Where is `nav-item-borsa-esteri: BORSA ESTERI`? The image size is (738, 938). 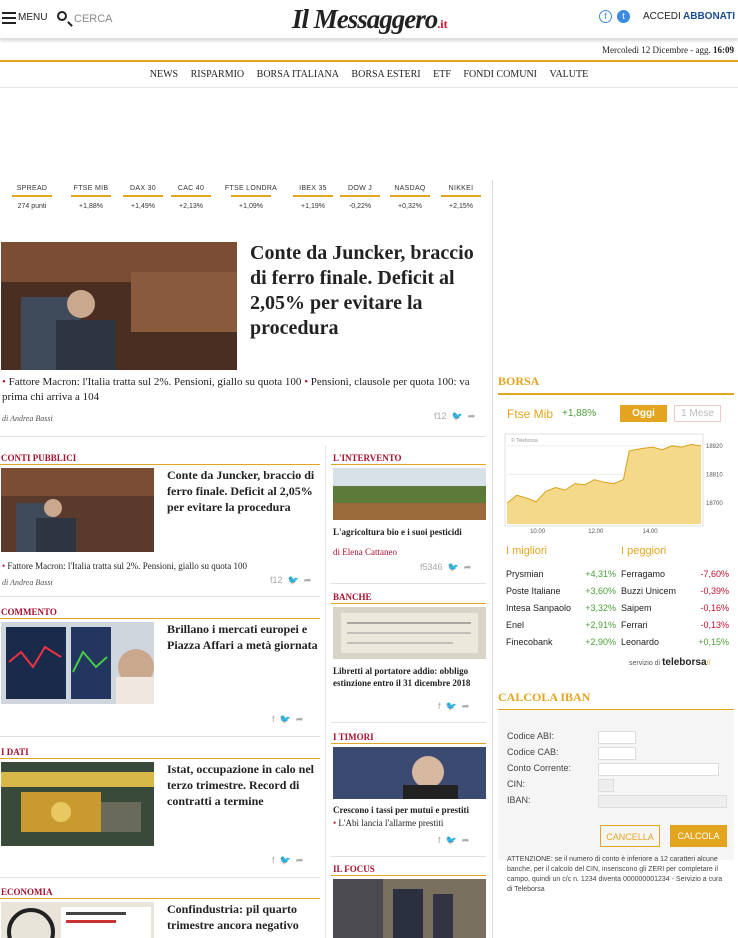
nav-item-borsa-esteri: BORSA ESTERI is located at coordinates (385, 74).